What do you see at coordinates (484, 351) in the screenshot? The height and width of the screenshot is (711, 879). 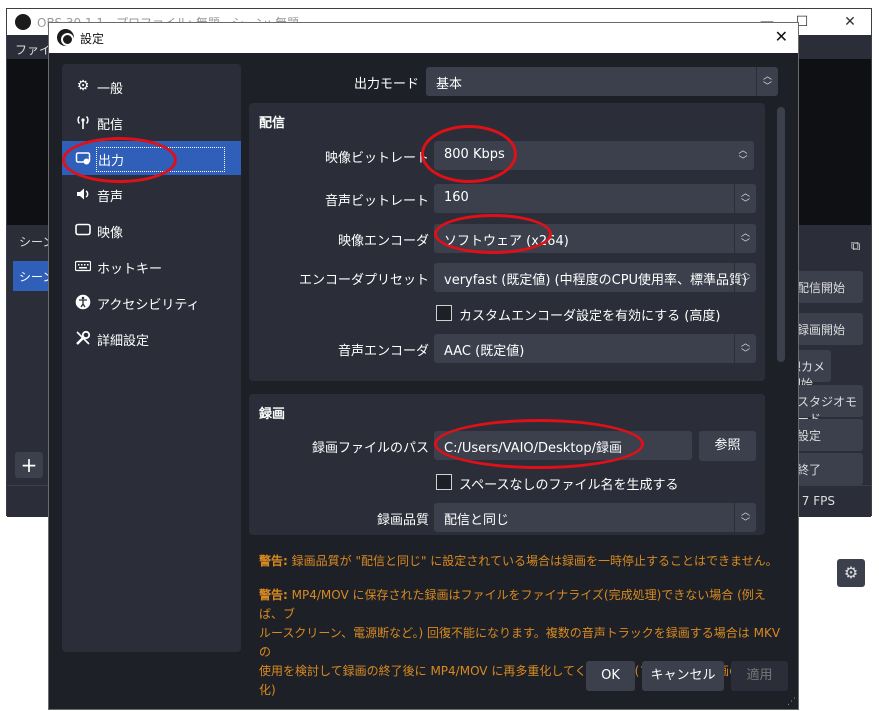 I see `audio-encoder-value: AAC (既定値)` at bounding box center [484, 351].